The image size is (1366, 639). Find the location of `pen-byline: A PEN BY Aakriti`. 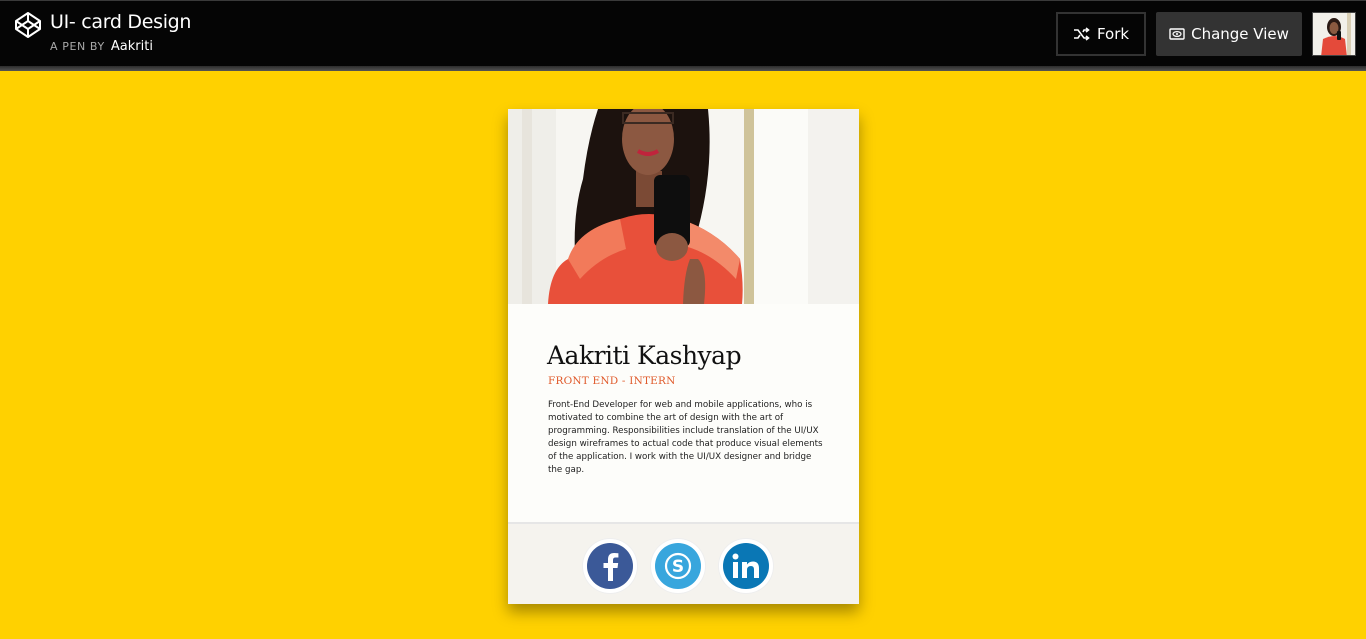

pen-byline: A PEN BY Aakriti is located at coordinates (101, 46).